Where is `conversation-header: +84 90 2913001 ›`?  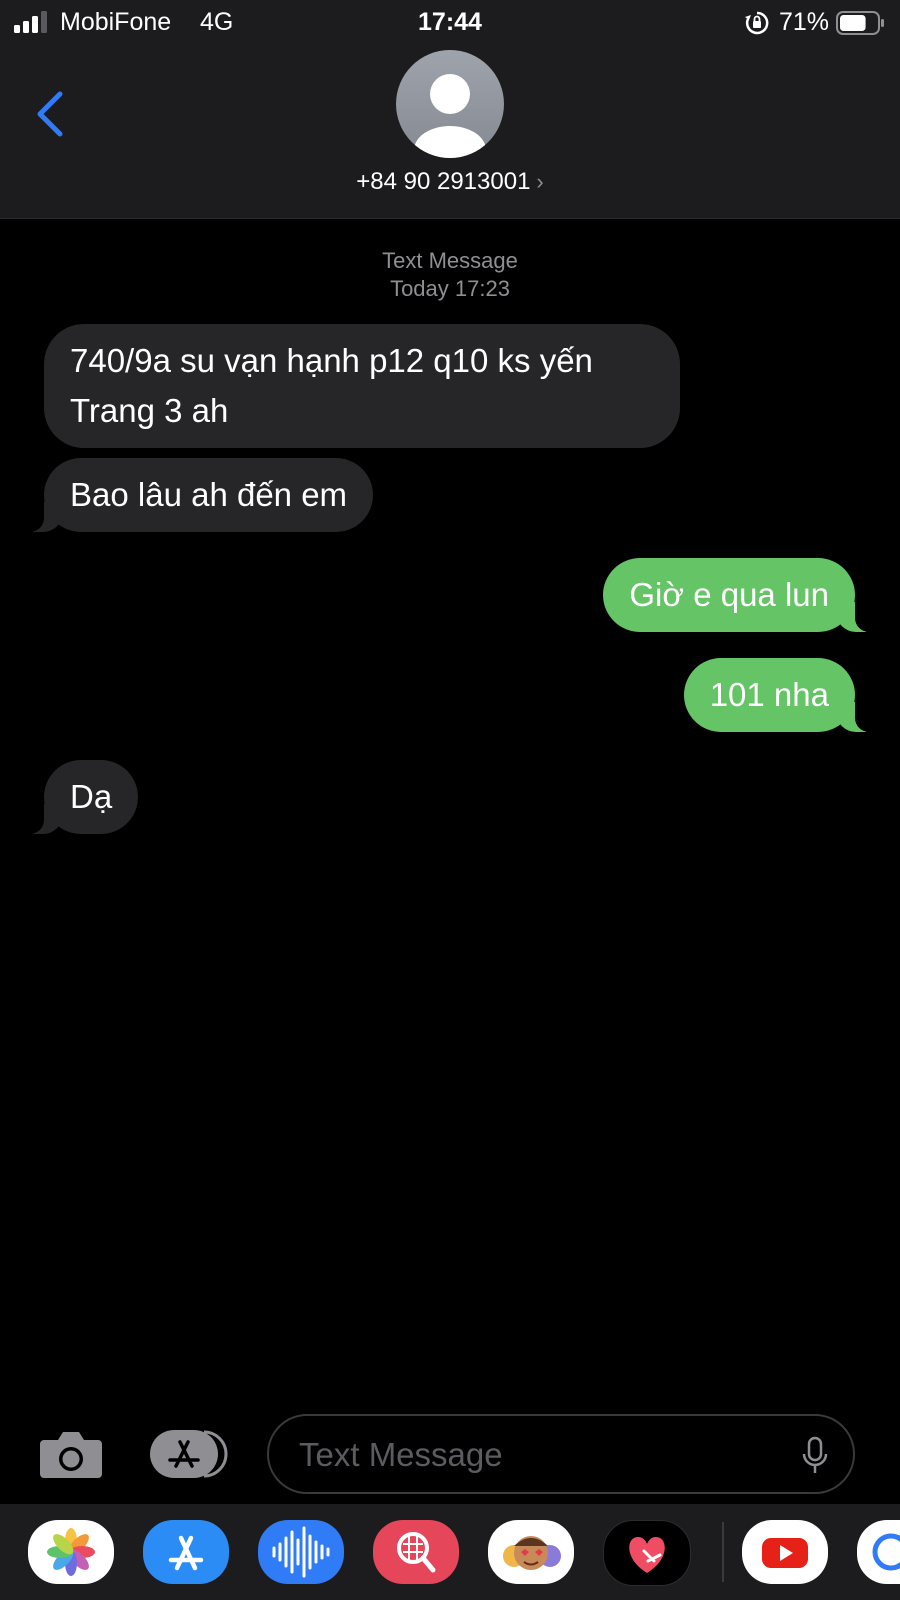
conversation-header: +84 90 2913001 › is located at coordinates (450, 132).